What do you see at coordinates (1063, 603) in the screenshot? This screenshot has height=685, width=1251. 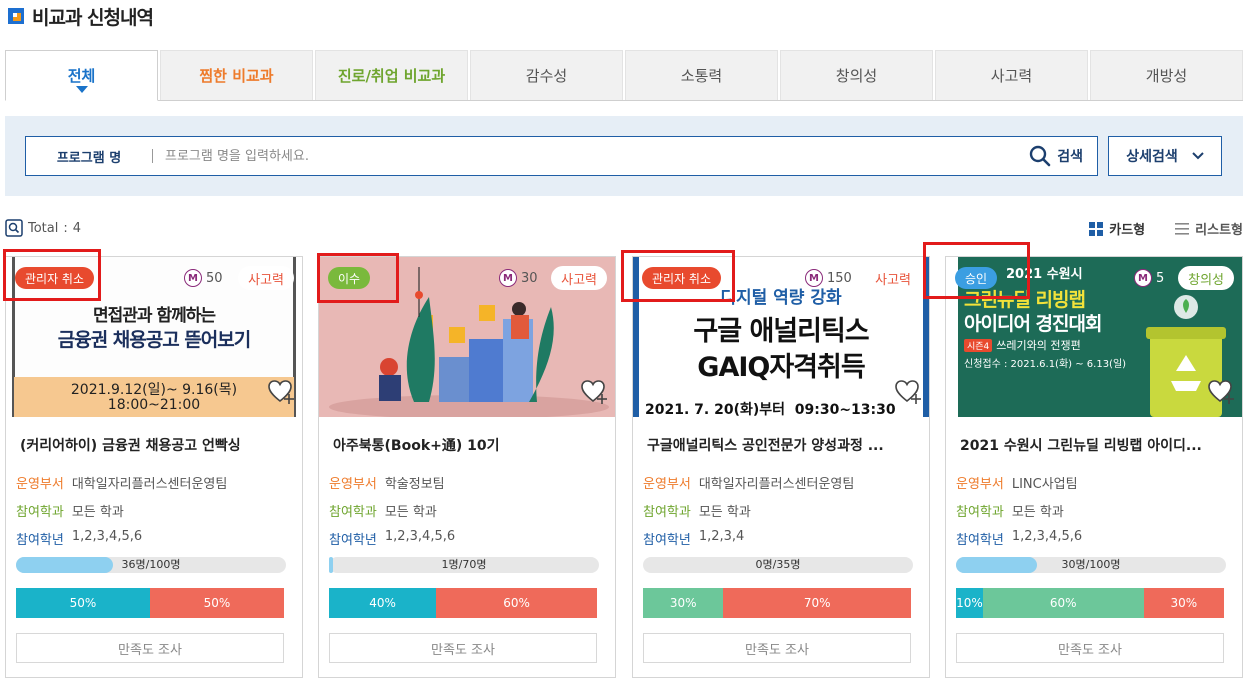 I see `ratio-segment: 60%` at bounding box center [1063, 603].